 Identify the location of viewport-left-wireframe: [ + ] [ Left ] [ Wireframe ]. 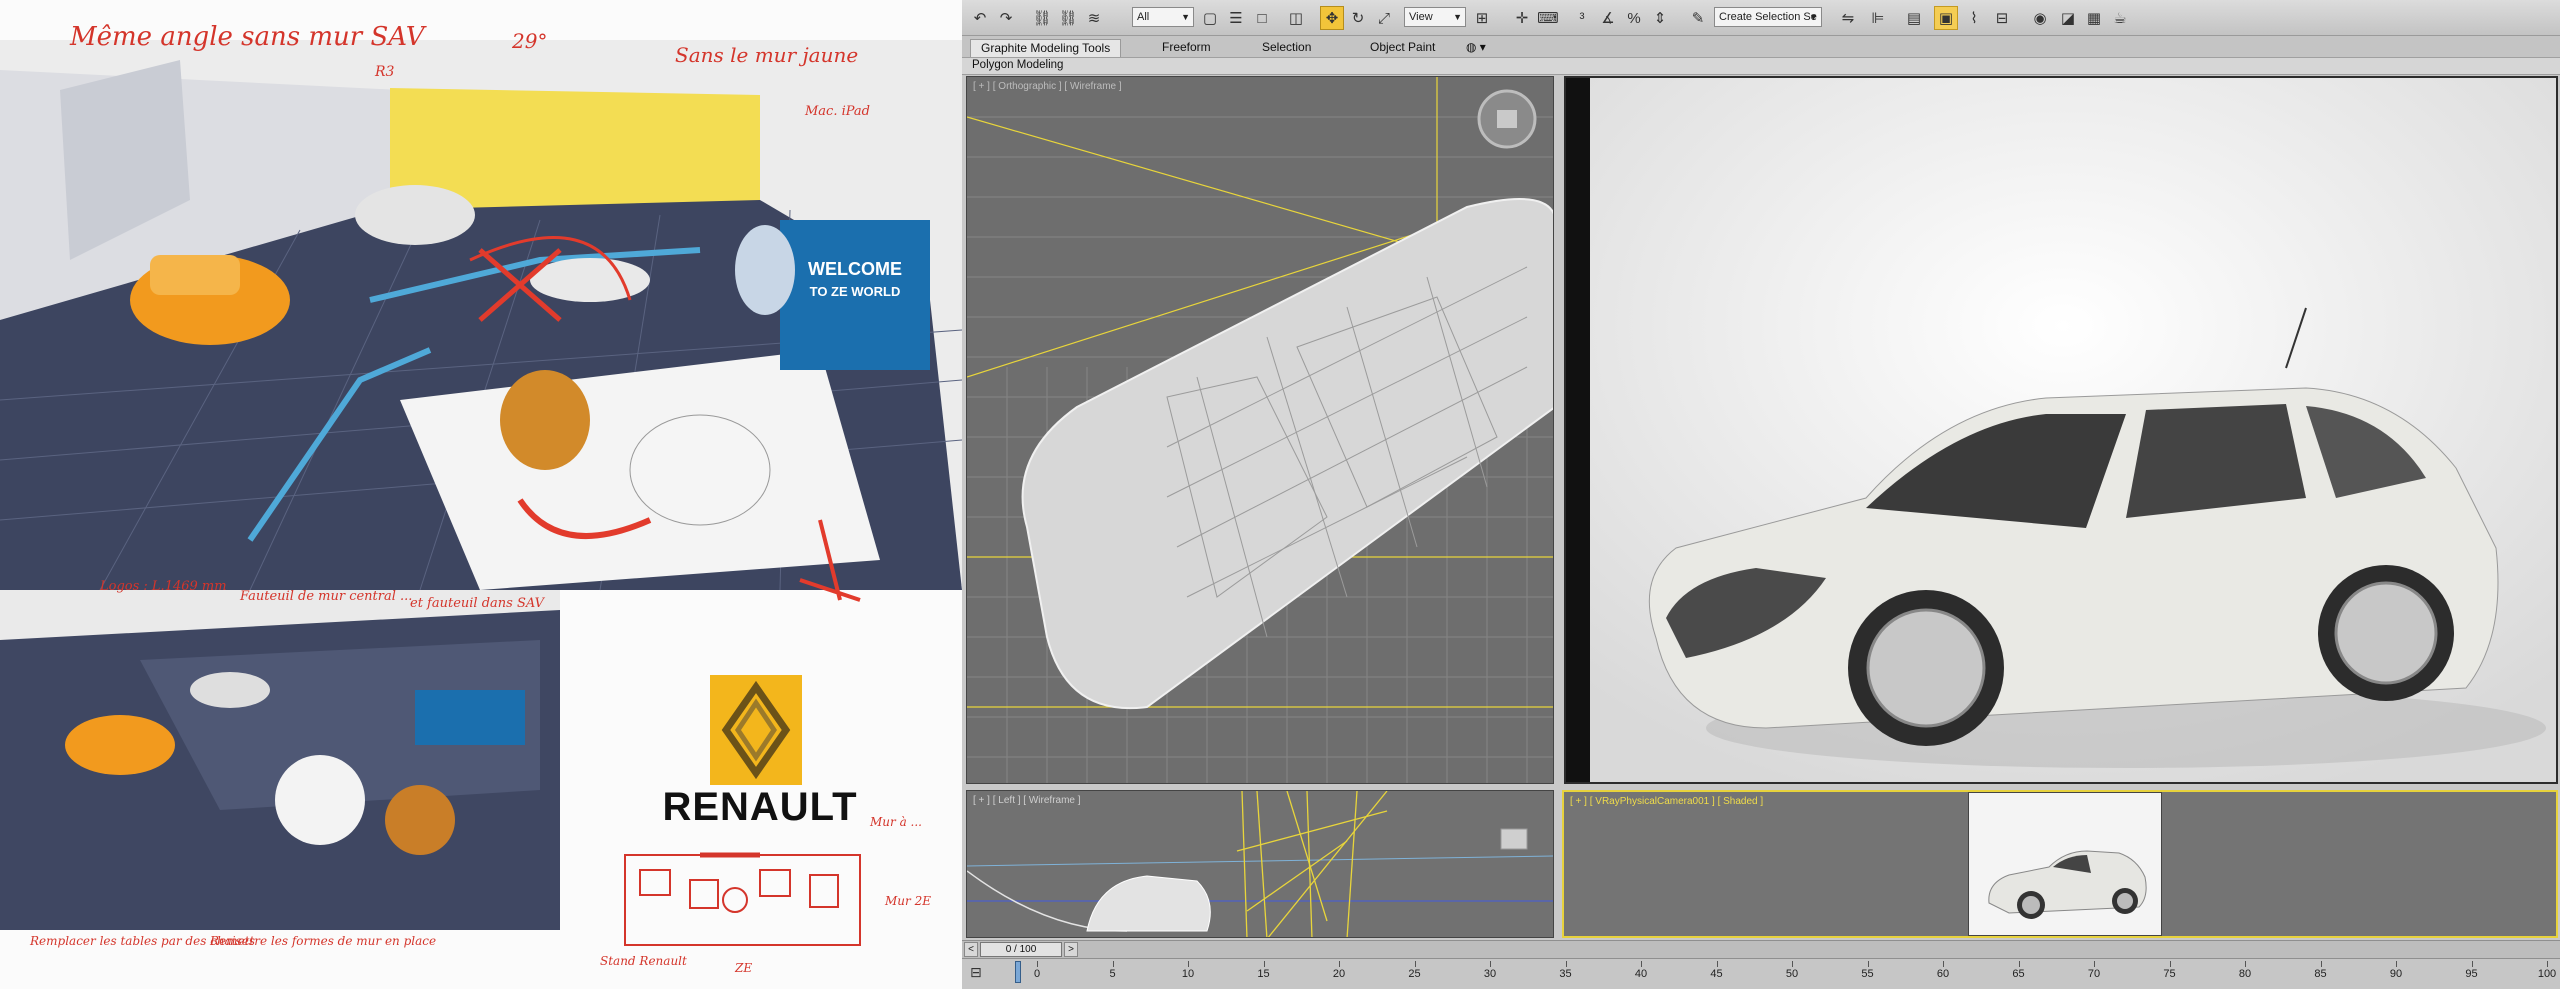
(1260, 864).